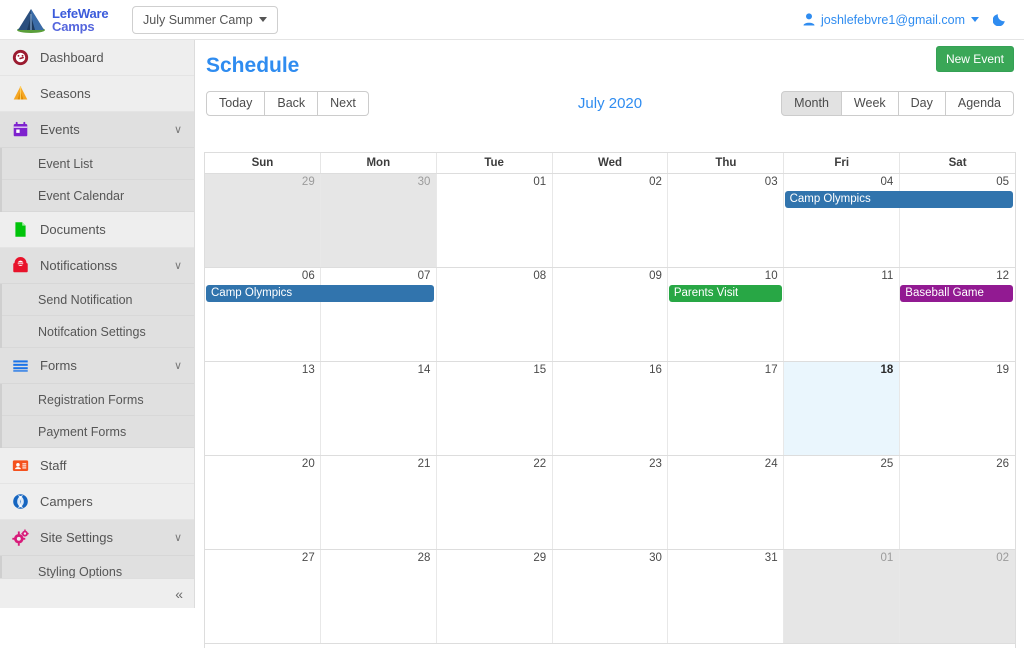  I want to click on sidebar-item-forms: Forms ∨, so click(97, 366).